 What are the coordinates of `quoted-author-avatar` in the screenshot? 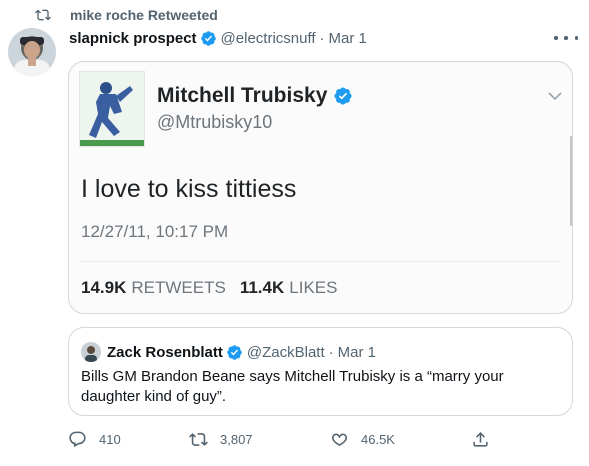 It's located at (91, 352).